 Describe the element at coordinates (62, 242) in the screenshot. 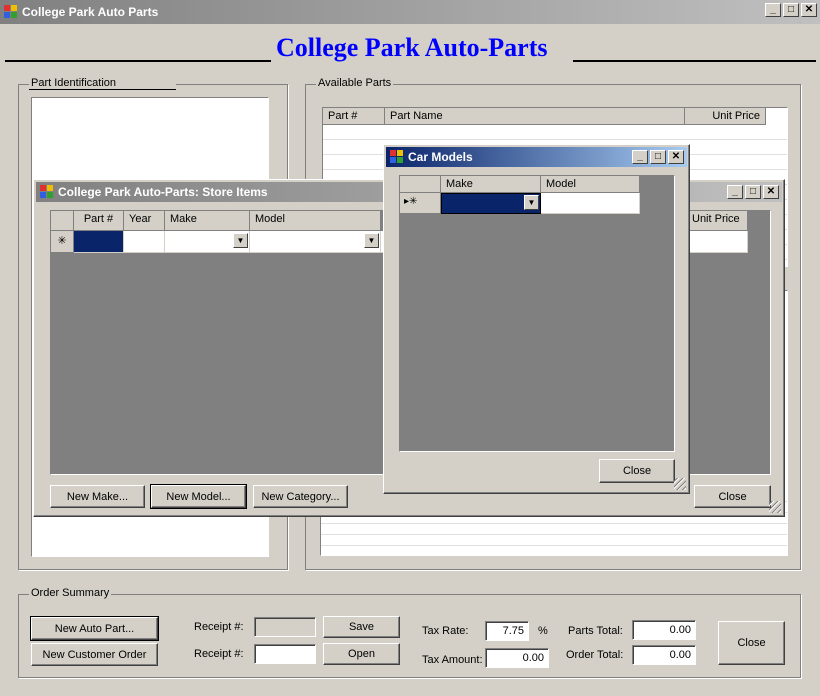

I see `new-row-header: ✳` at that location.